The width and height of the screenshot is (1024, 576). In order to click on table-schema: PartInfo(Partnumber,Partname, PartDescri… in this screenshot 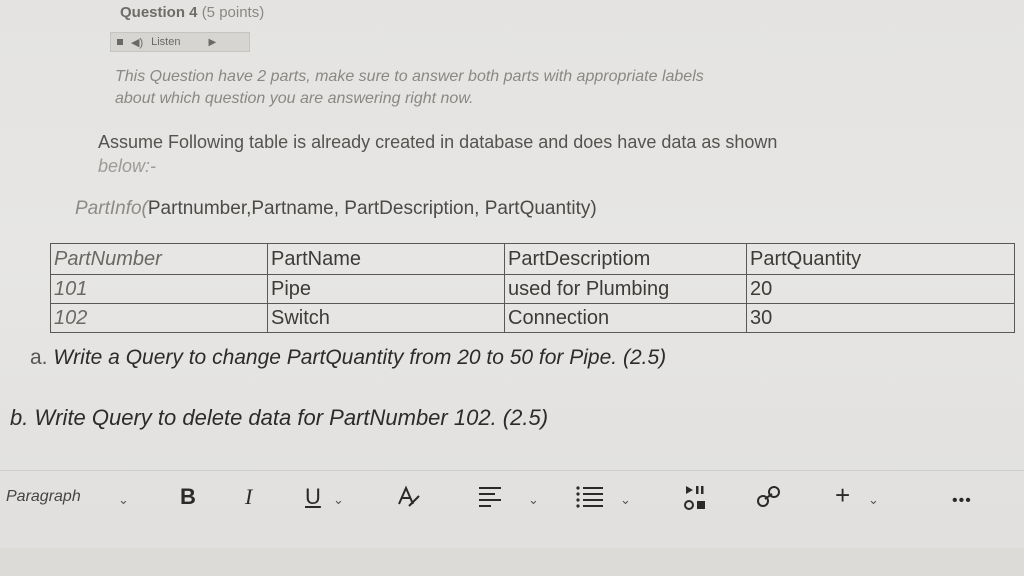, I will do `click(336, 209)`.